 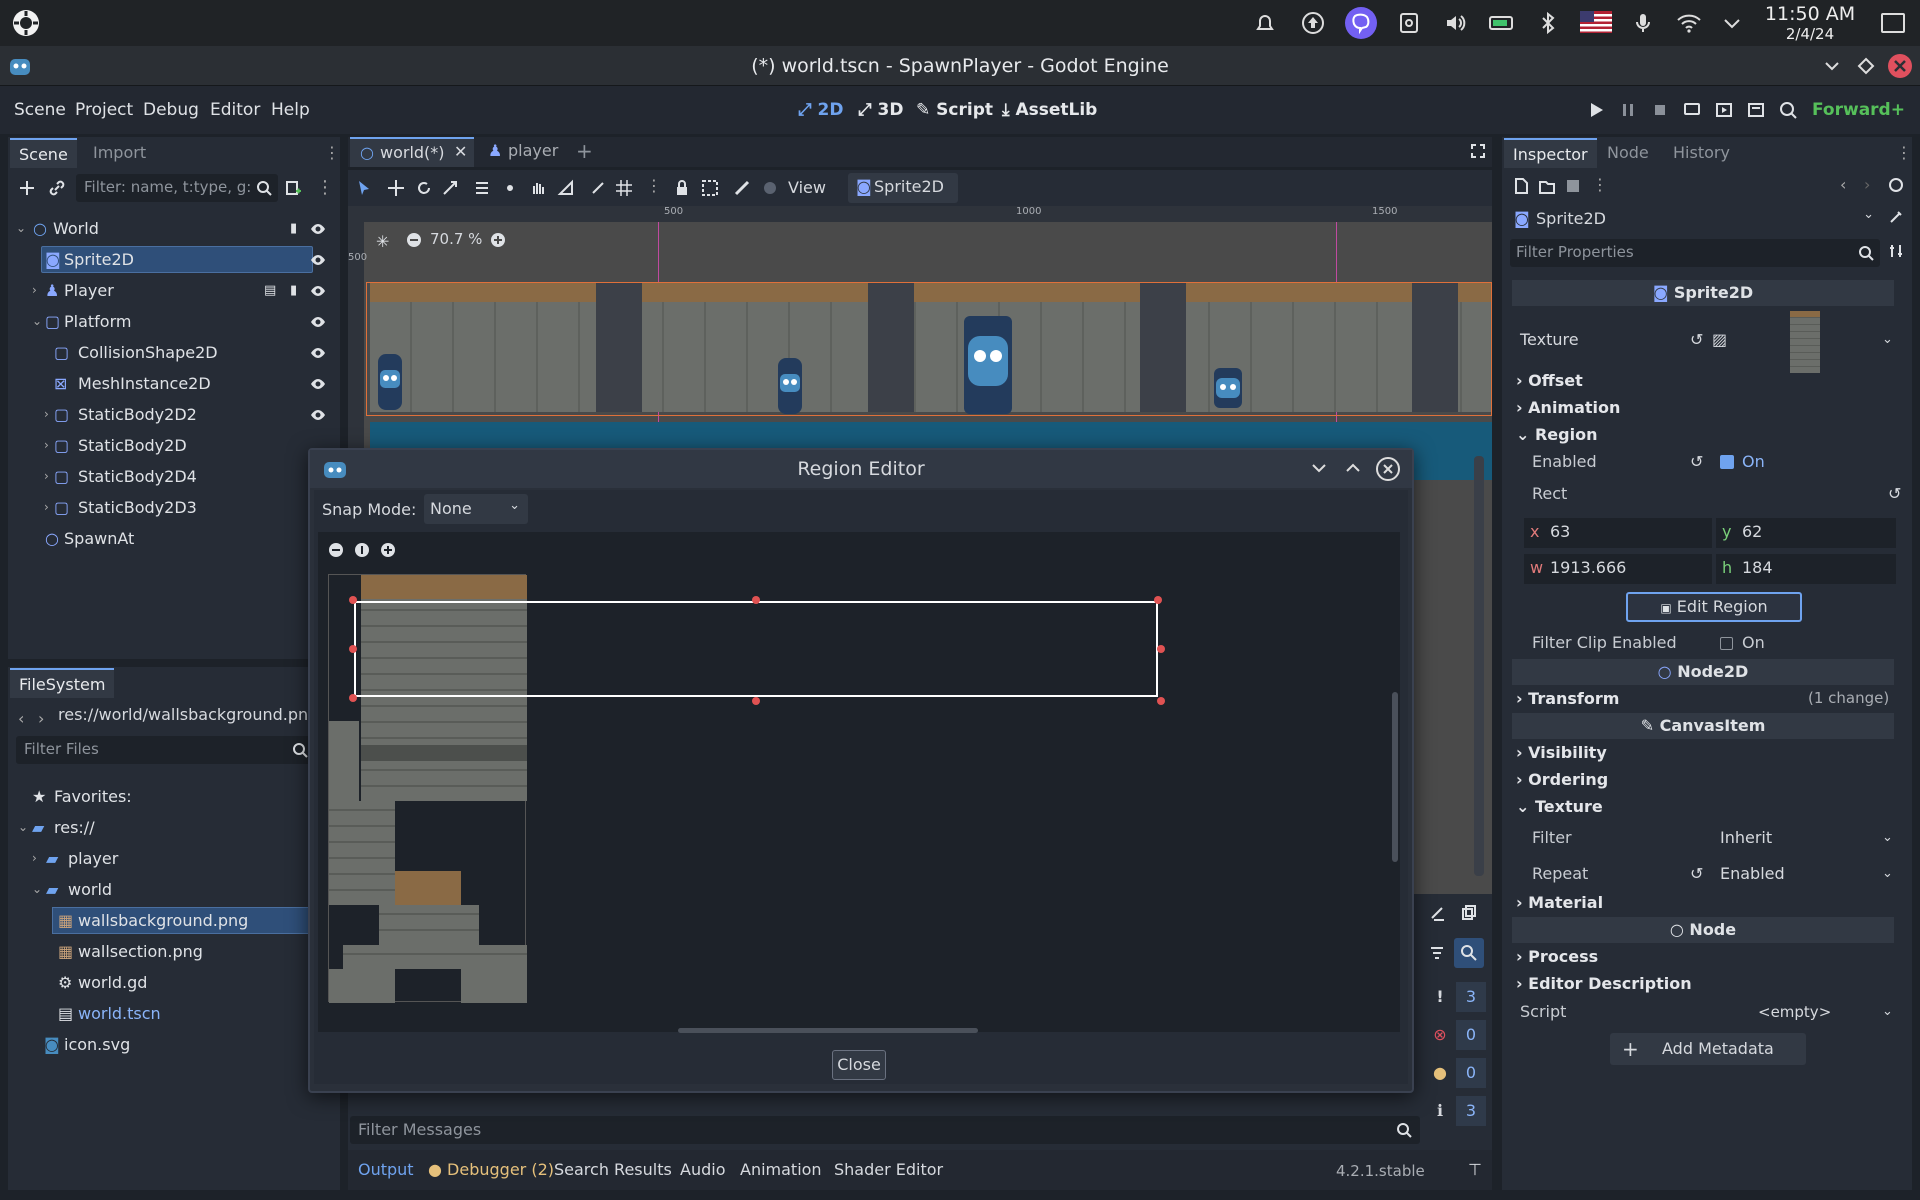 What do you see at coordinates (1596, 110) in the screenshot?
I see `play-icon` at bounding box center [1596, 110].